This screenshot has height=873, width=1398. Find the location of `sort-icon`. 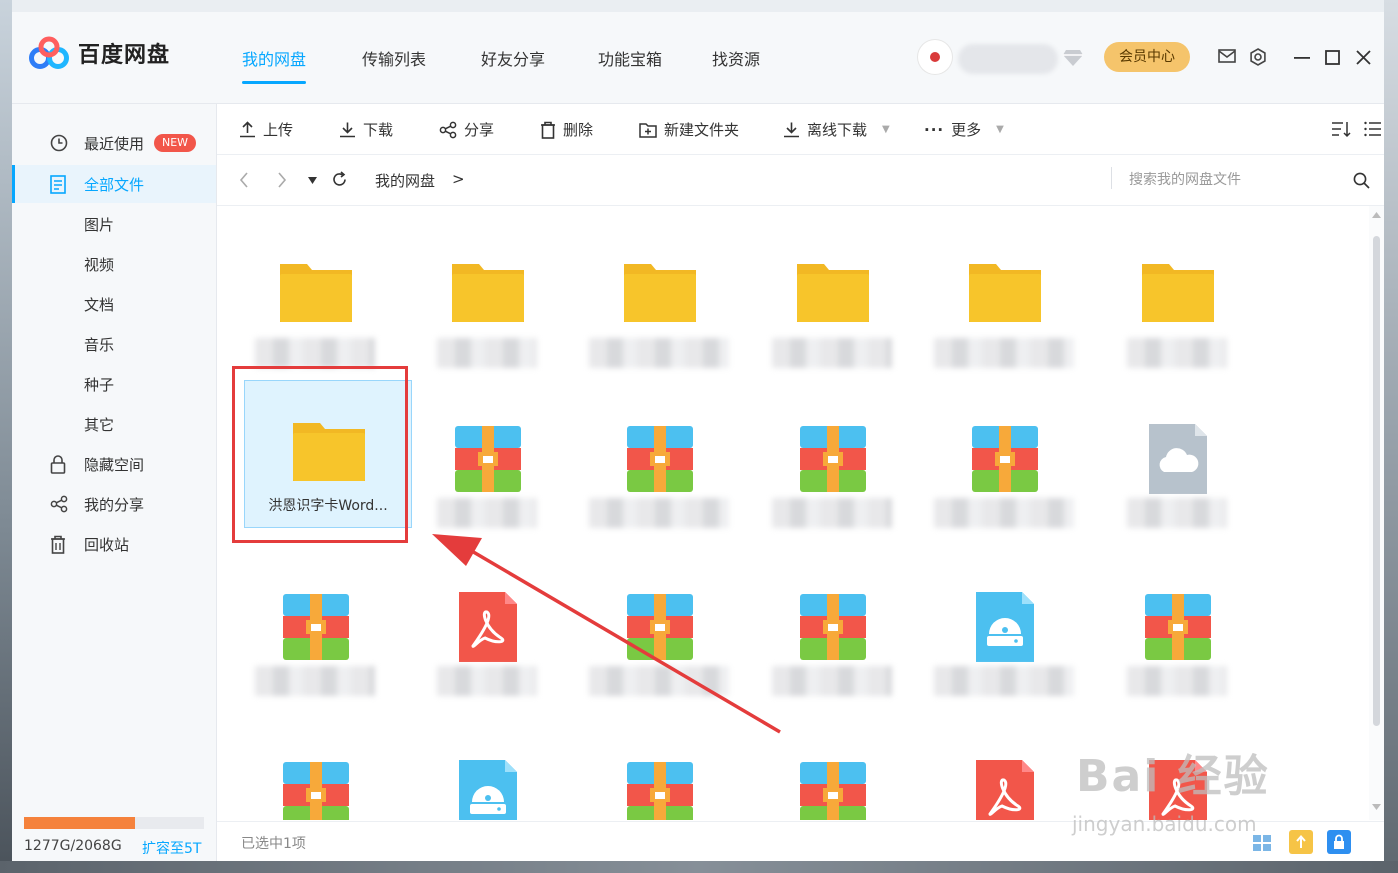

sort-icon is located at coordinates (1341, 129).